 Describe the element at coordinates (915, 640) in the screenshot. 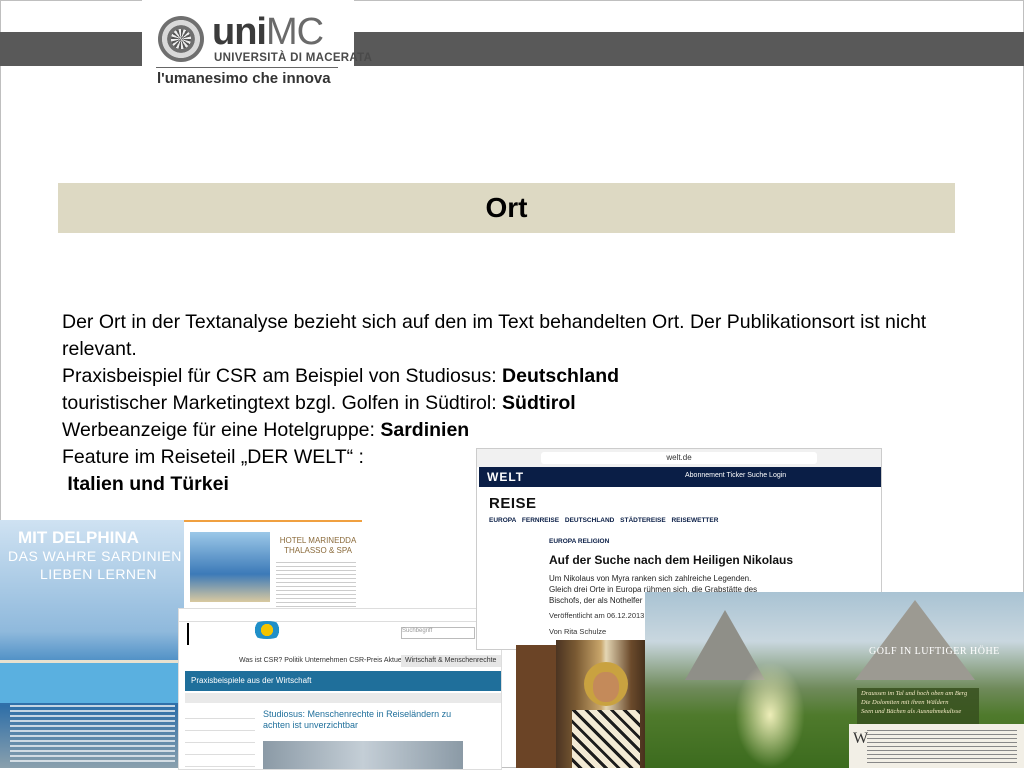

I see `mountain-graphic` at that location.